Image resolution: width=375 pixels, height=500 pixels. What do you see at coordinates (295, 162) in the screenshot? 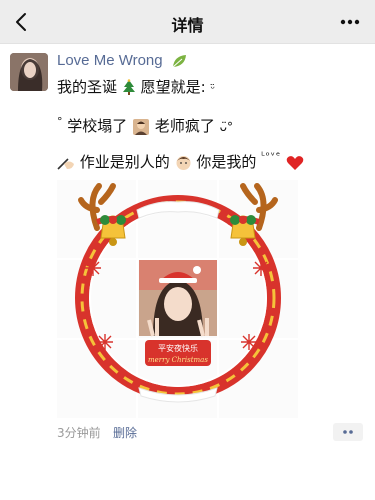
I see `red-heart-icon` at bounding box center [295, 162].